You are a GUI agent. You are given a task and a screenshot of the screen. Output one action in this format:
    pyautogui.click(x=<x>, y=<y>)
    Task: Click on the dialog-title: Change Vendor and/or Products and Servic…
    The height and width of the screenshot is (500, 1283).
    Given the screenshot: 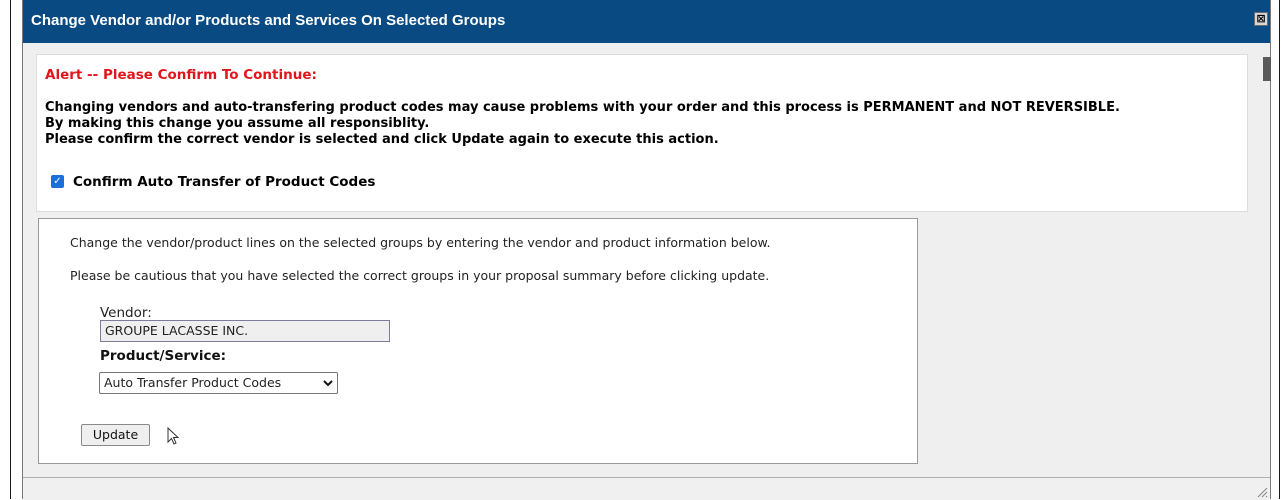 What is the action you would take?
    pyautogui.click(x=268, y=20)
    